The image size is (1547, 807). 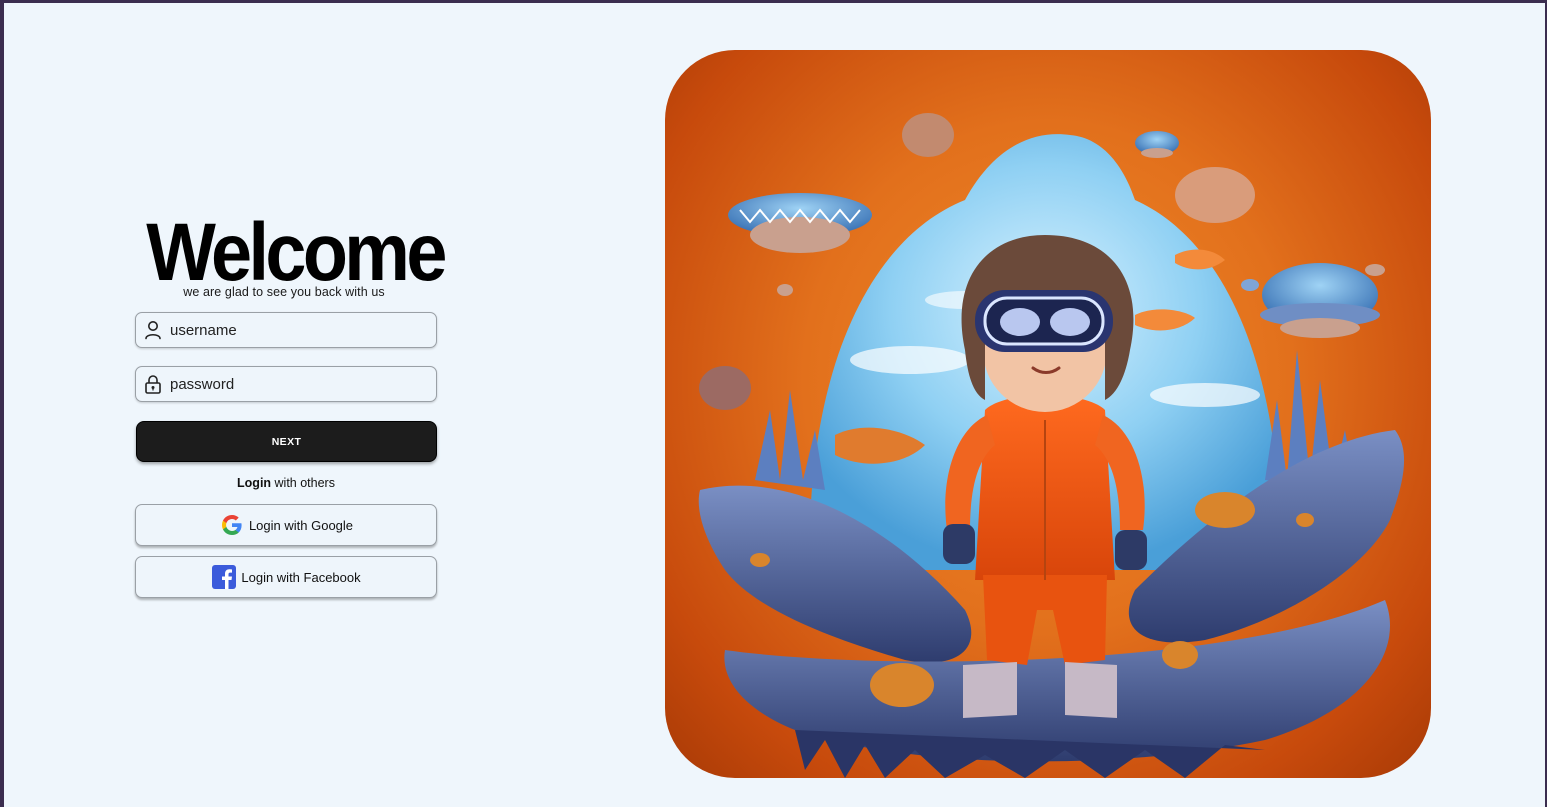 What do you see at coordinates (286, 441) in the screenshot?
I see `next-button: NEXT` at bounding box center [286, 441].